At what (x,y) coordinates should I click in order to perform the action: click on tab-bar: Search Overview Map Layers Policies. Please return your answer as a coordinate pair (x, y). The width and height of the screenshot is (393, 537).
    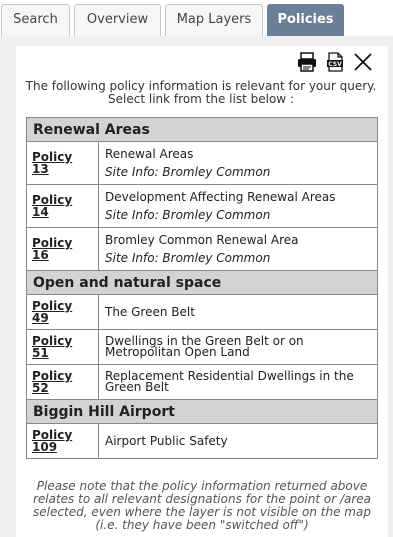
    Looking at the image, I should click on (196, 19).